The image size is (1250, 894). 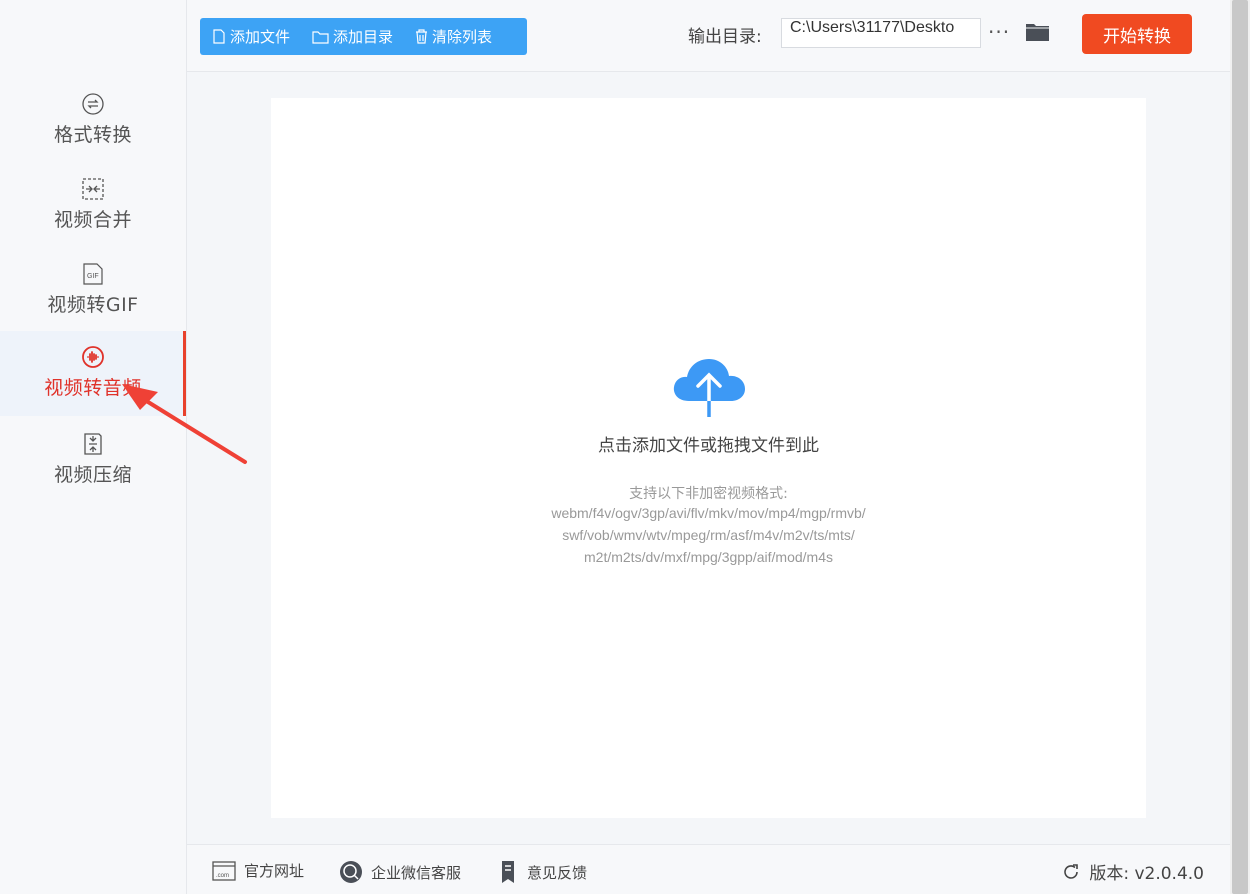 I want to click on svg-text: .com, so click(x=222, y=876).